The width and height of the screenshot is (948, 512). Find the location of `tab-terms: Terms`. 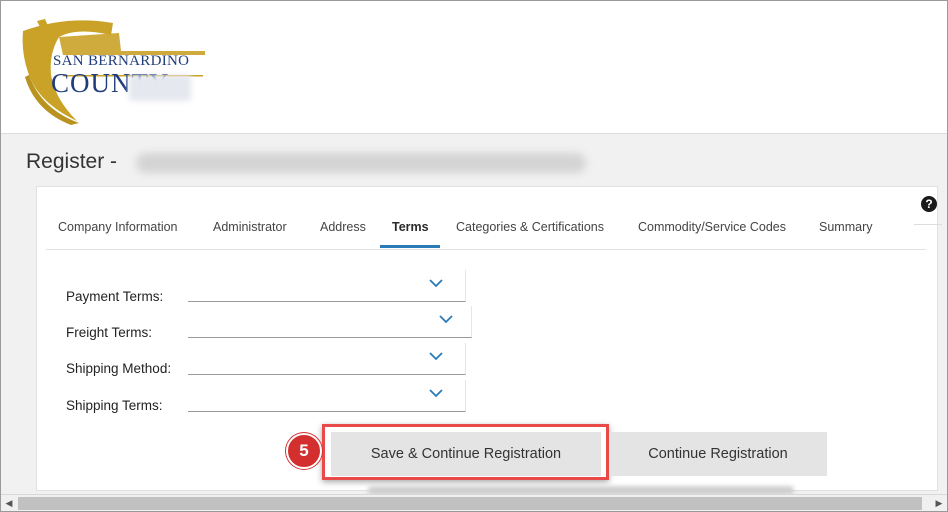

tab-terms: Terms is located at coordinates (410, 227).